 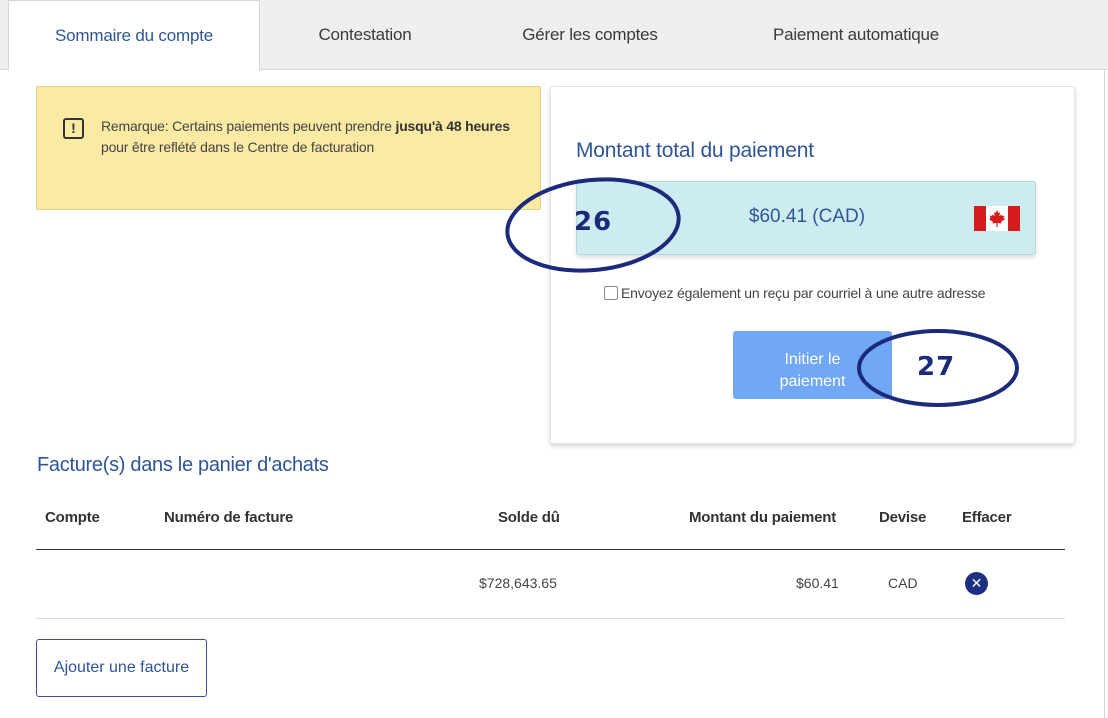 What do you see at coordinates (121, 668) in the screenshot?
I see `add-invoice-button: Ajouter une facture` at bounding box center [121, 668].